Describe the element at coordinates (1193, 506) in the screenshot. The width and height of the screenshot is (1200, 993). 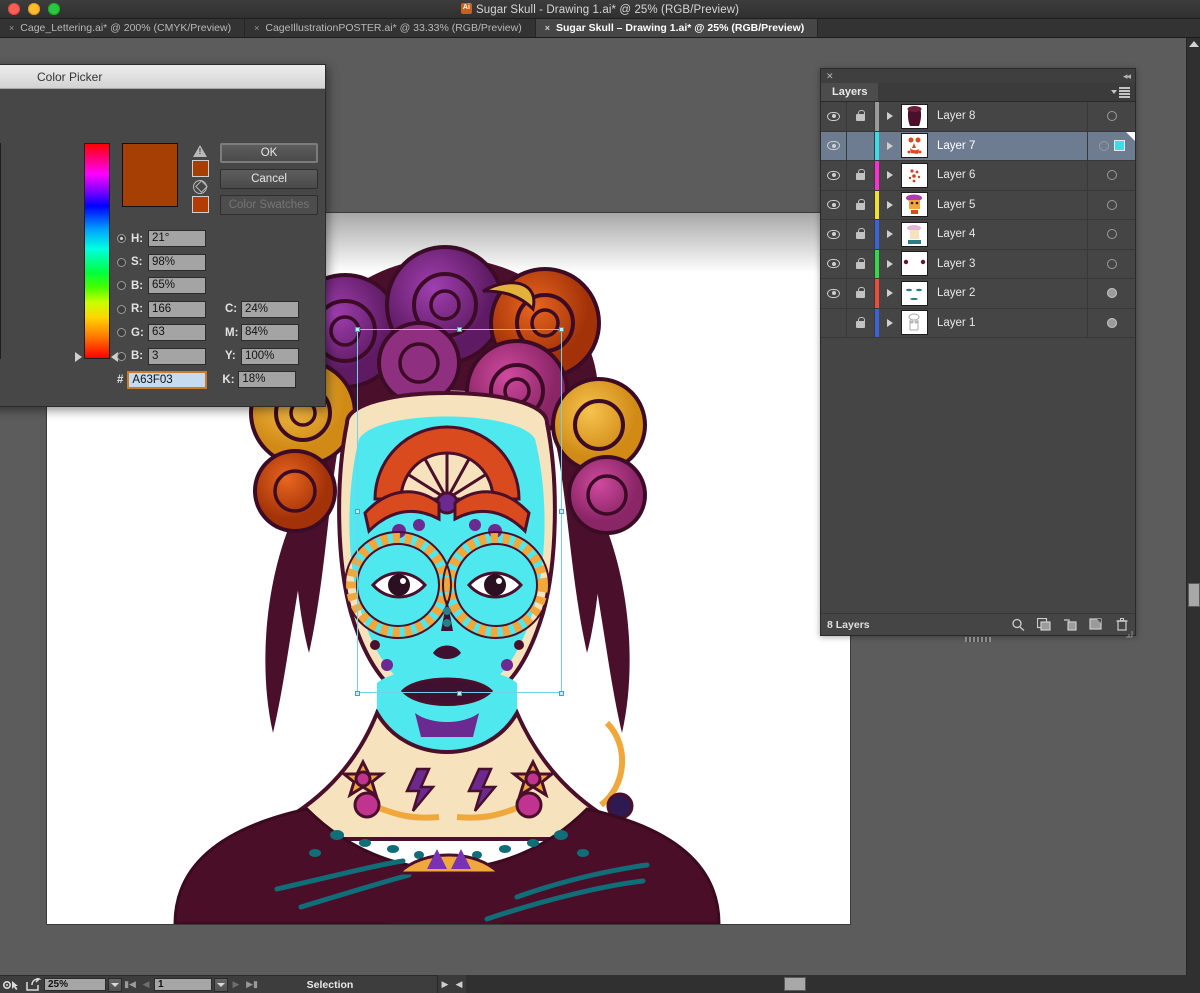
I see `vertical-scrollbar` at that location.